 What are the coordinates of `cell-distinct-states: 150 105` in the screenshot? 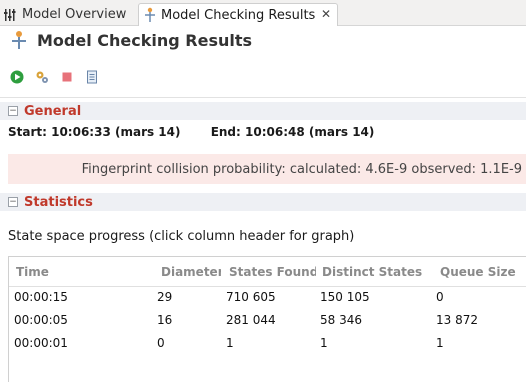 It's located at (345, 297).